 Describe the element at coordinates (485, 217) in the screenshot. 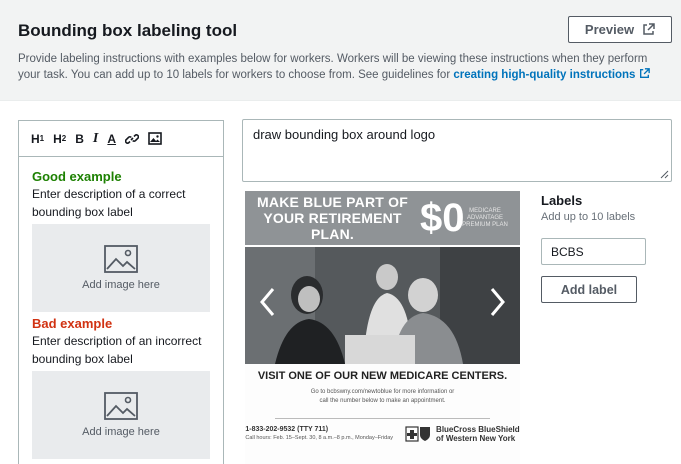

I see `ad-small-text: MEDICARE ADVANTAGE PREMIUM PLAN` at that location.